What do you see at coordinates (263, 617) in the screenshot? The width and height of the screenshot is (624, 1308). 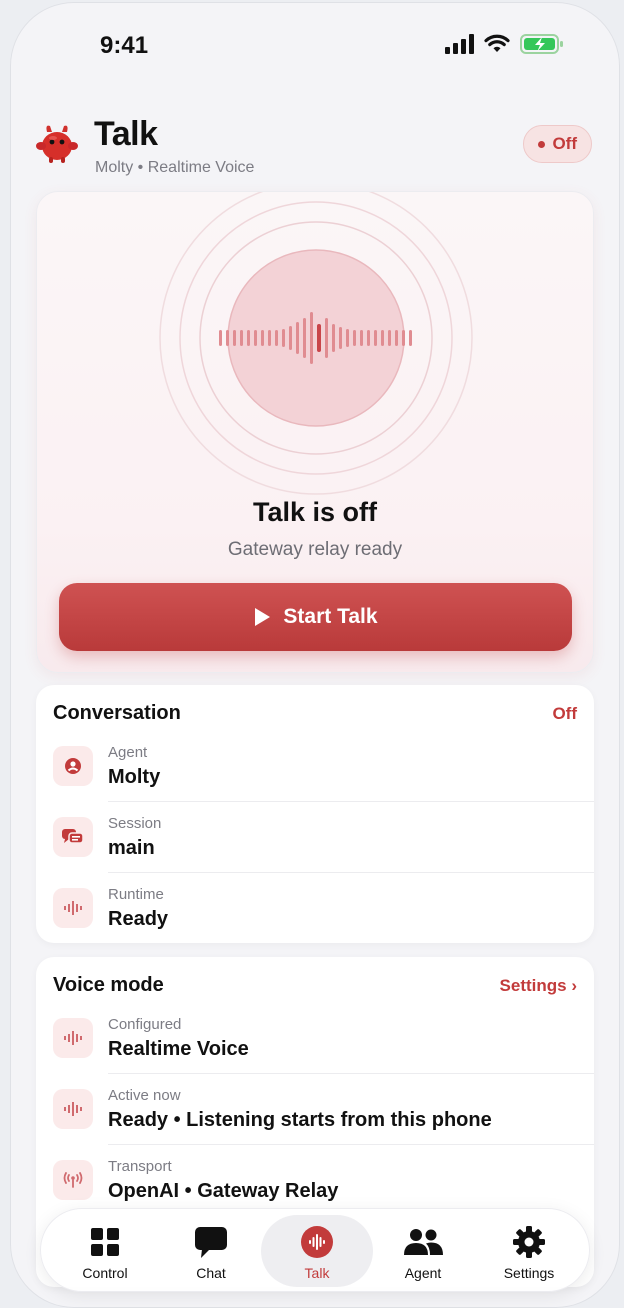 I see `play-icon` at bounding box center [263, 617].